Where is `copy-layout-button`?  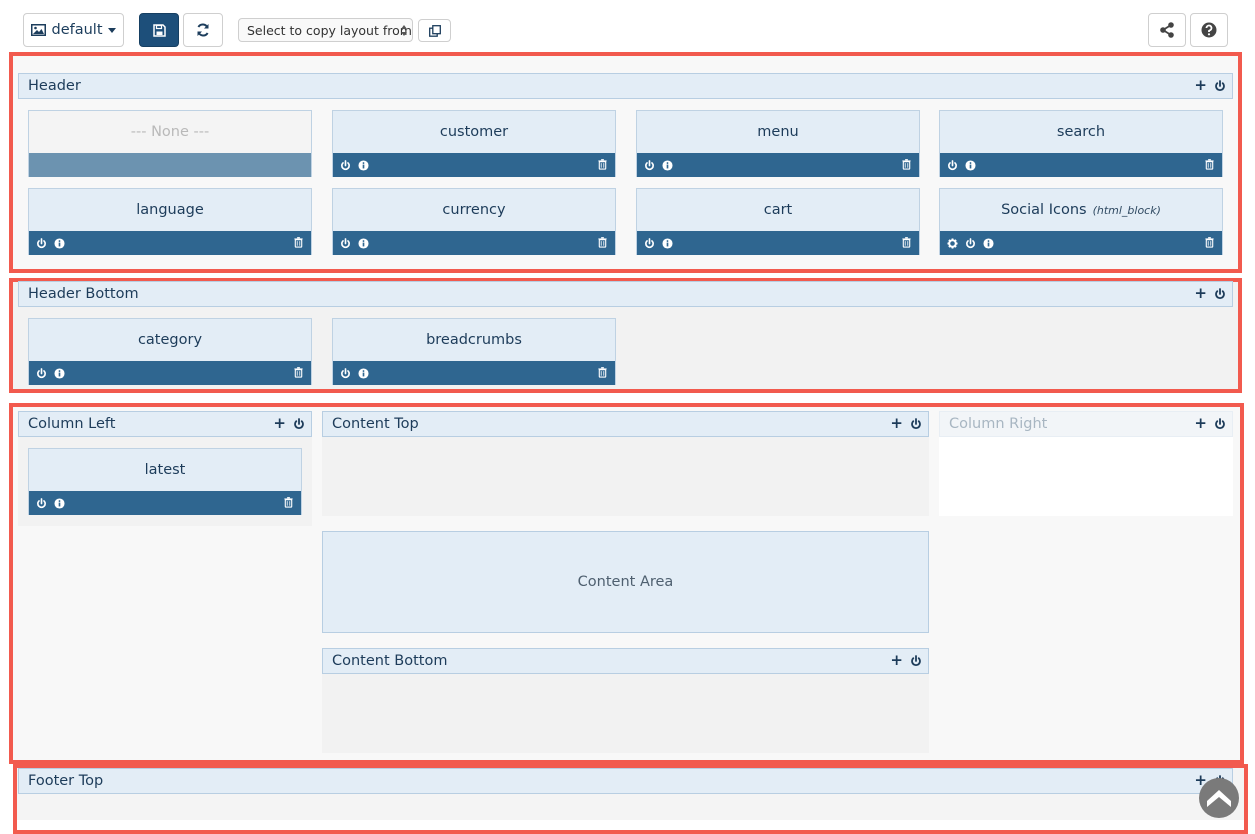 copy-layout-button is located at coordinates (434, 30).